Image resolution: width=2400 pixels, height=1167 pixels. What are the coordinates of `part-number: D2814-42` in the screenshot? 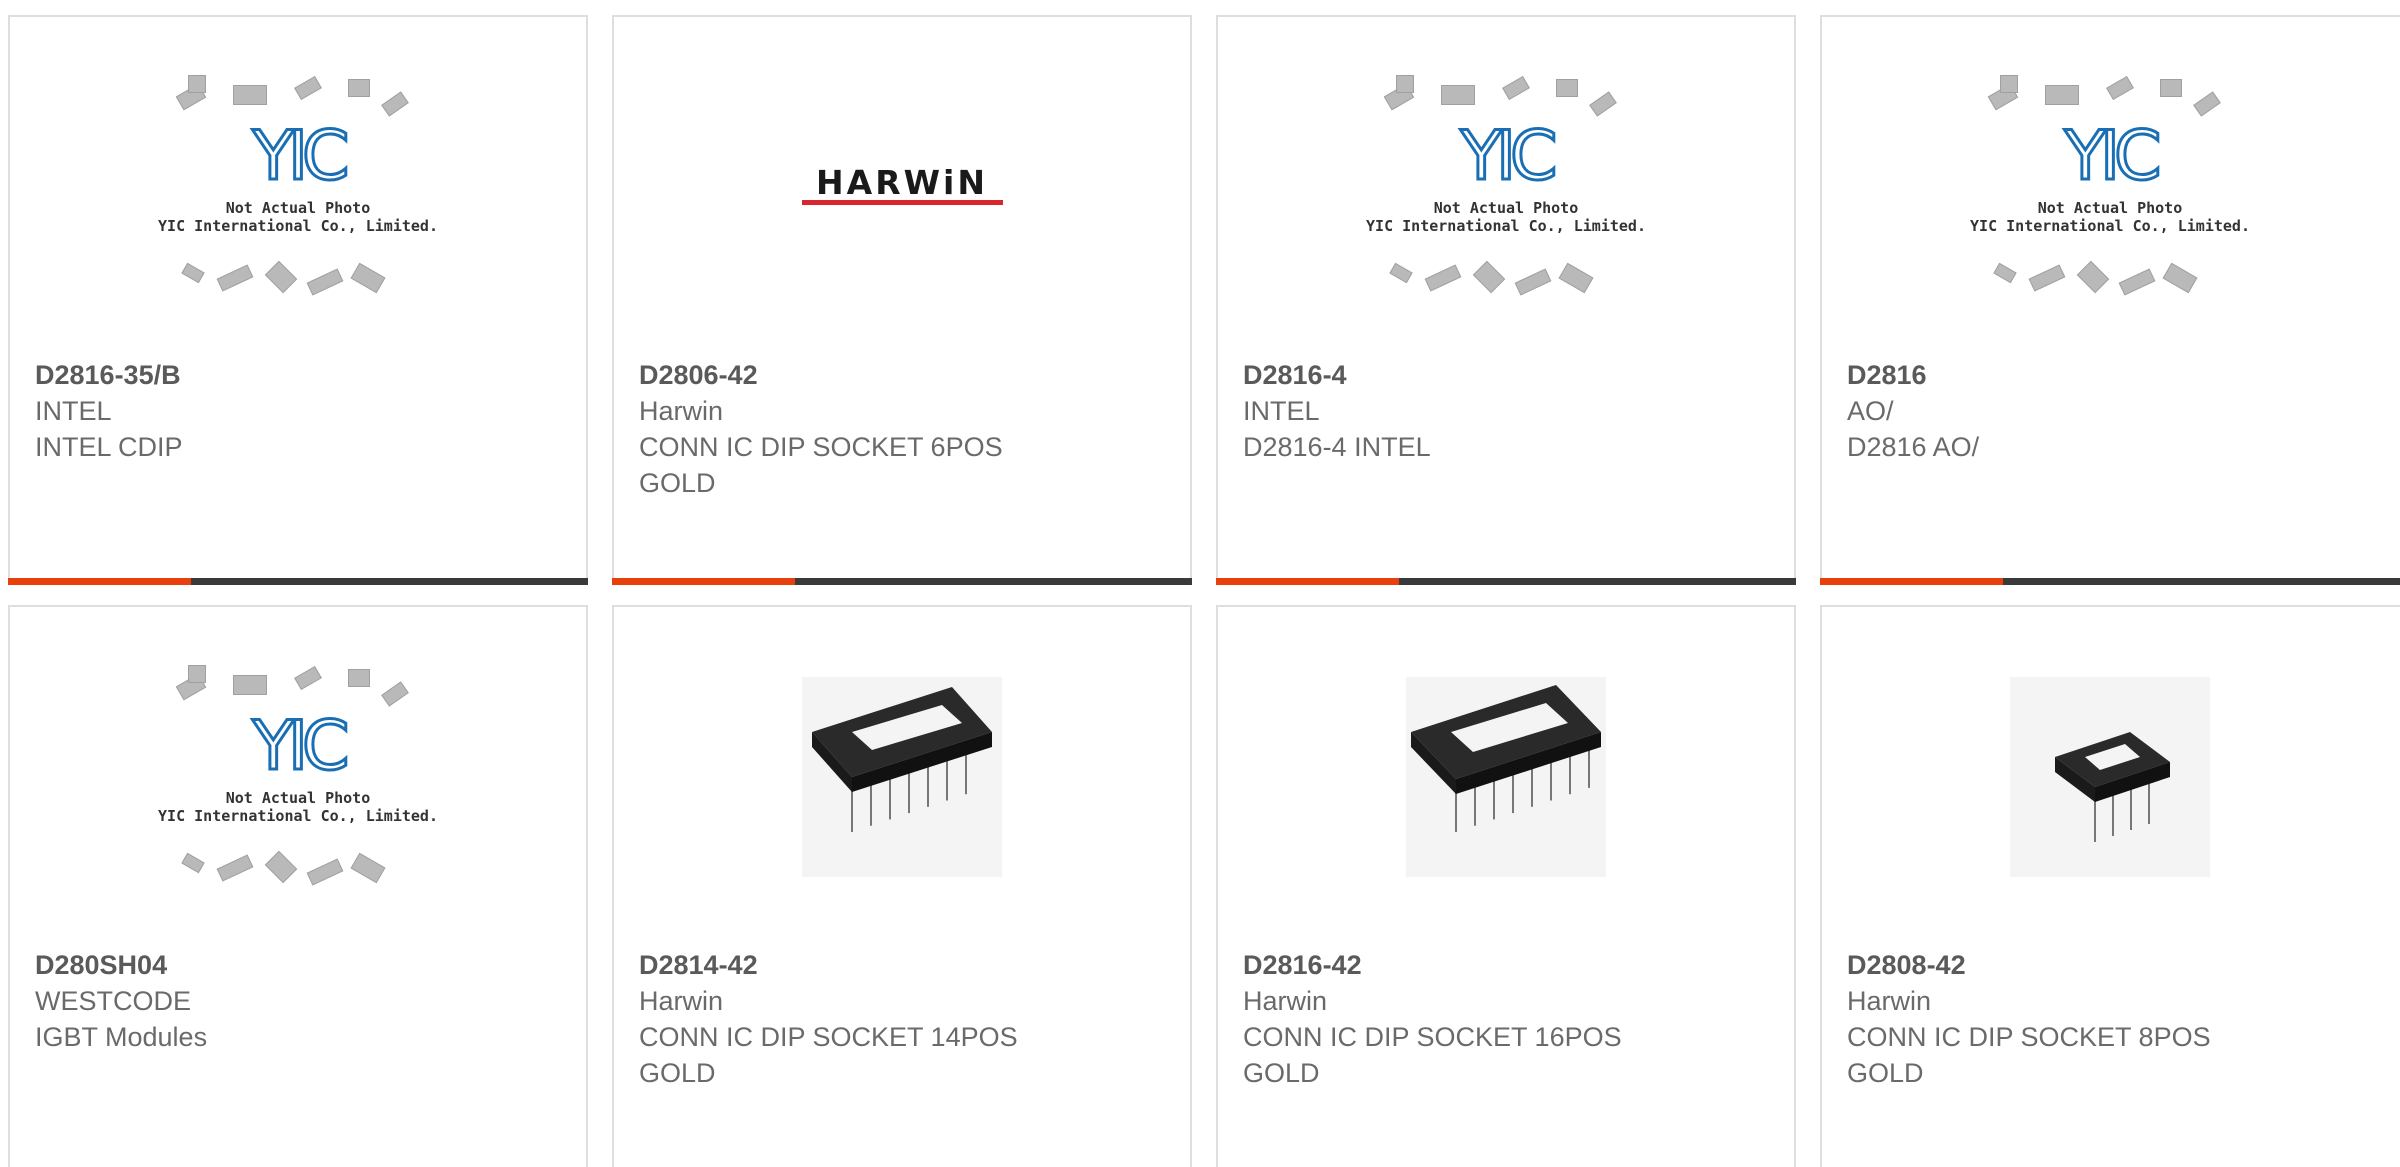 It's located at (904, 965).